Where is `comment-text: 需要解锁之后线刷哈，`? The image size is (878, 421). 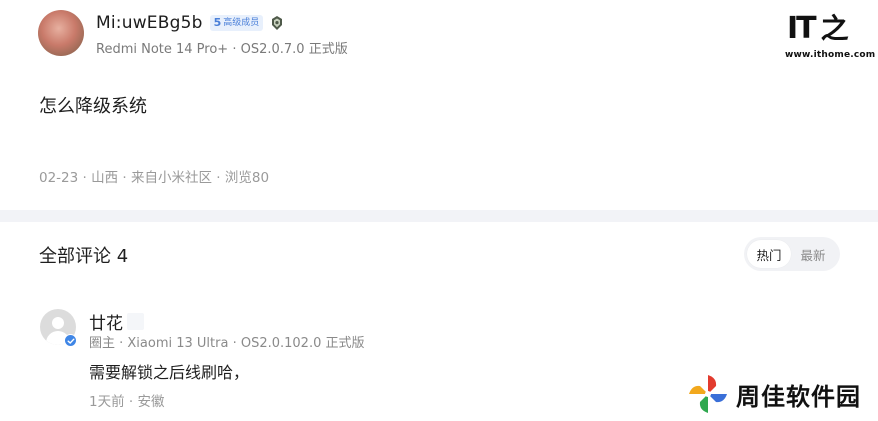
comment-text: 需要解锁之后线刷哈， is located at coordinates (169, 372).